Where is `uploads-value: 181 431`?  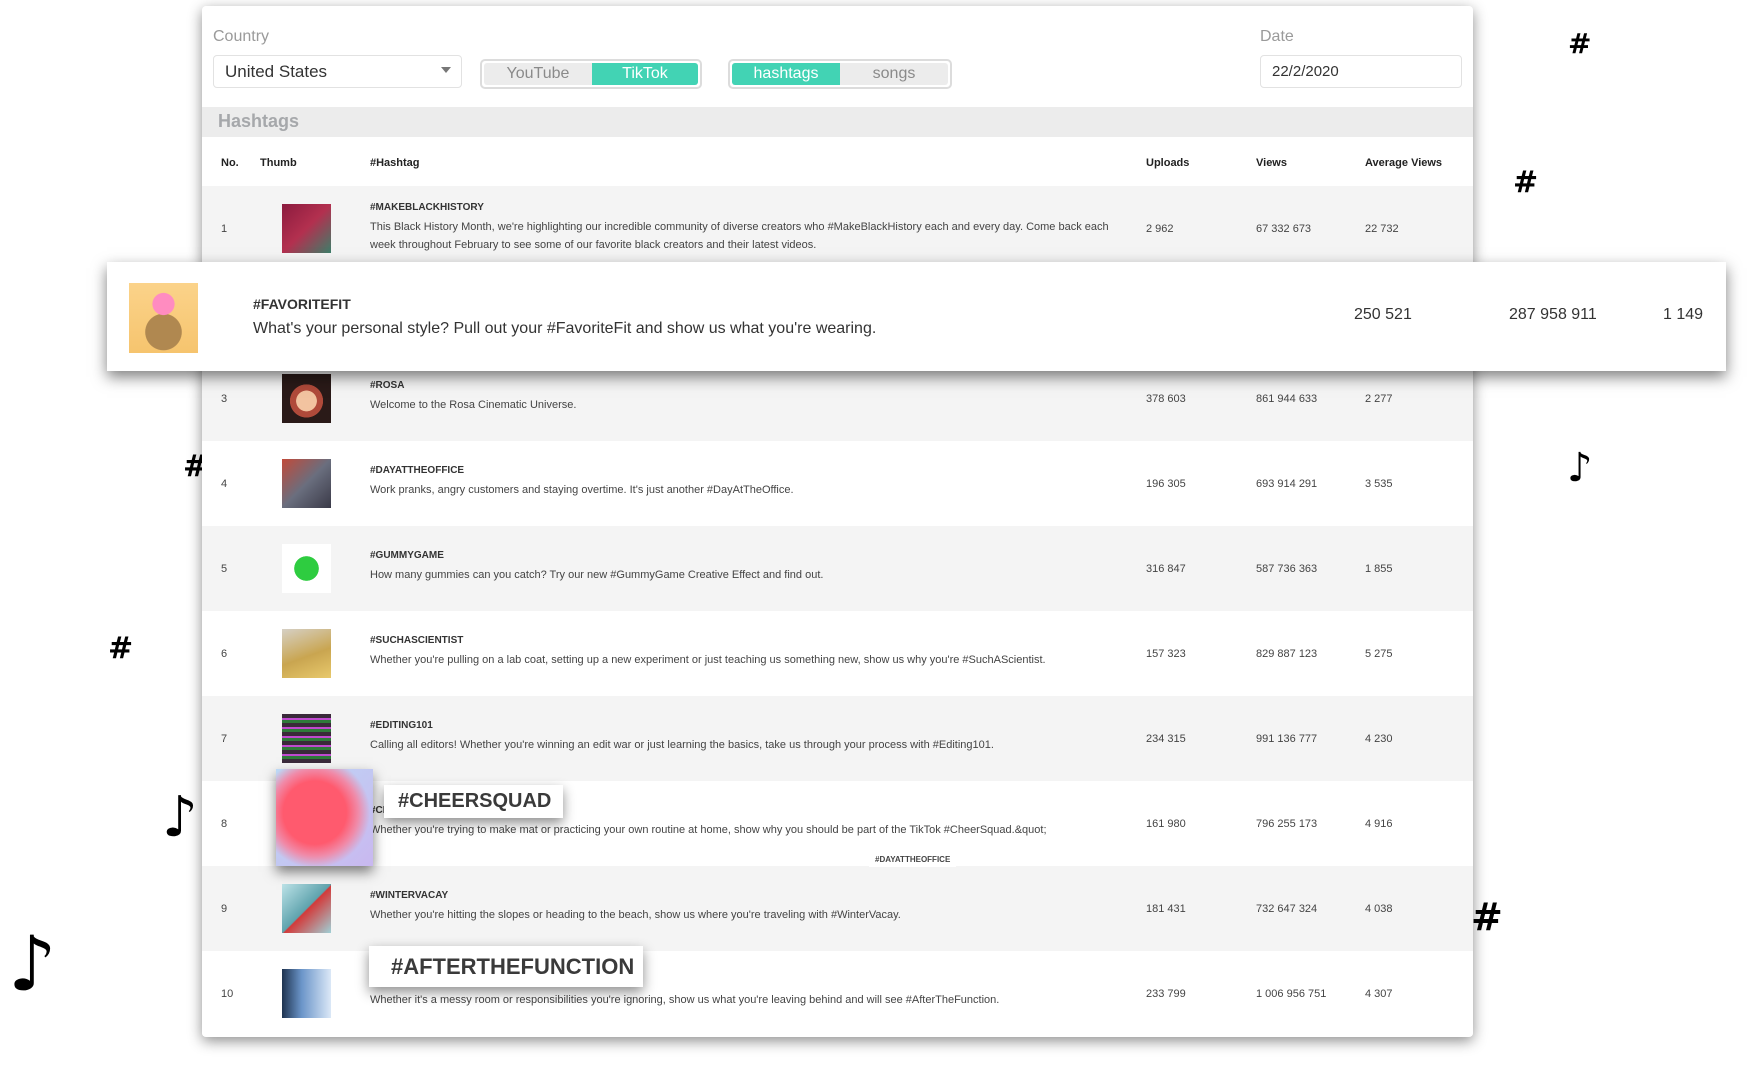 uploads-value: 181 431 is located at coordinates (1166, 909).